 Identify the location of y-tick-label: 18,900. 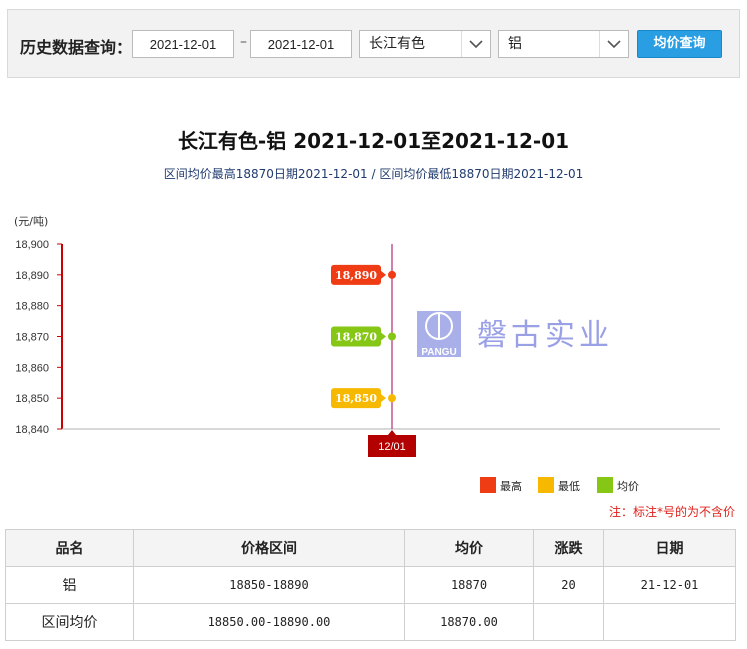
(32, 245).